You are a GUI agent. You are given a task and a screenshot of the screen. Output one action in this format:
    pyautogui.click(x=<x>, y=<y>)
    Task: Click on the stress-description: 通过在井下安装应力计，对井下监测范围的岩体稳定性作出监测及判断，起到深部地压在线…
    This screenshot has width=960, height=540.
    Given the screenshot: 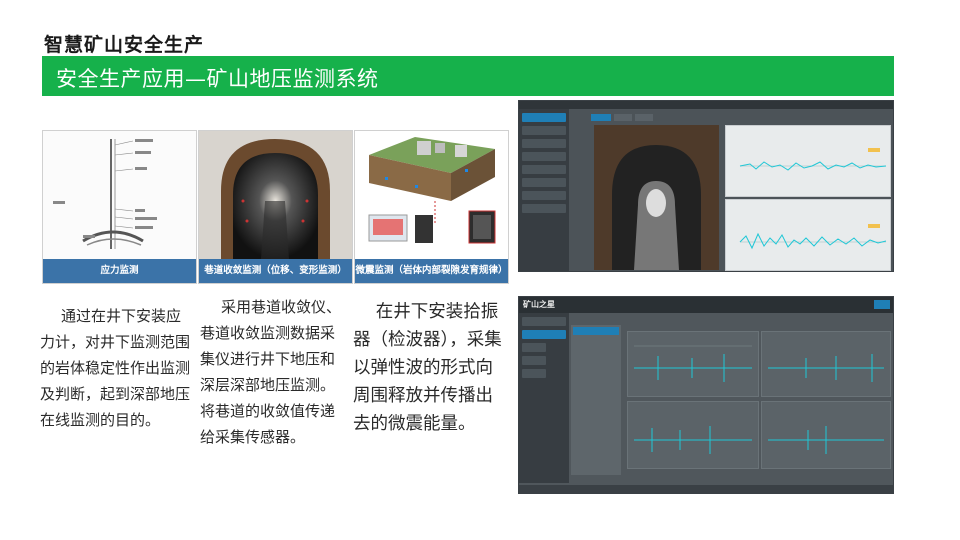 What is the action you would take?
    pyautogui.click(x=115, y=368)
    